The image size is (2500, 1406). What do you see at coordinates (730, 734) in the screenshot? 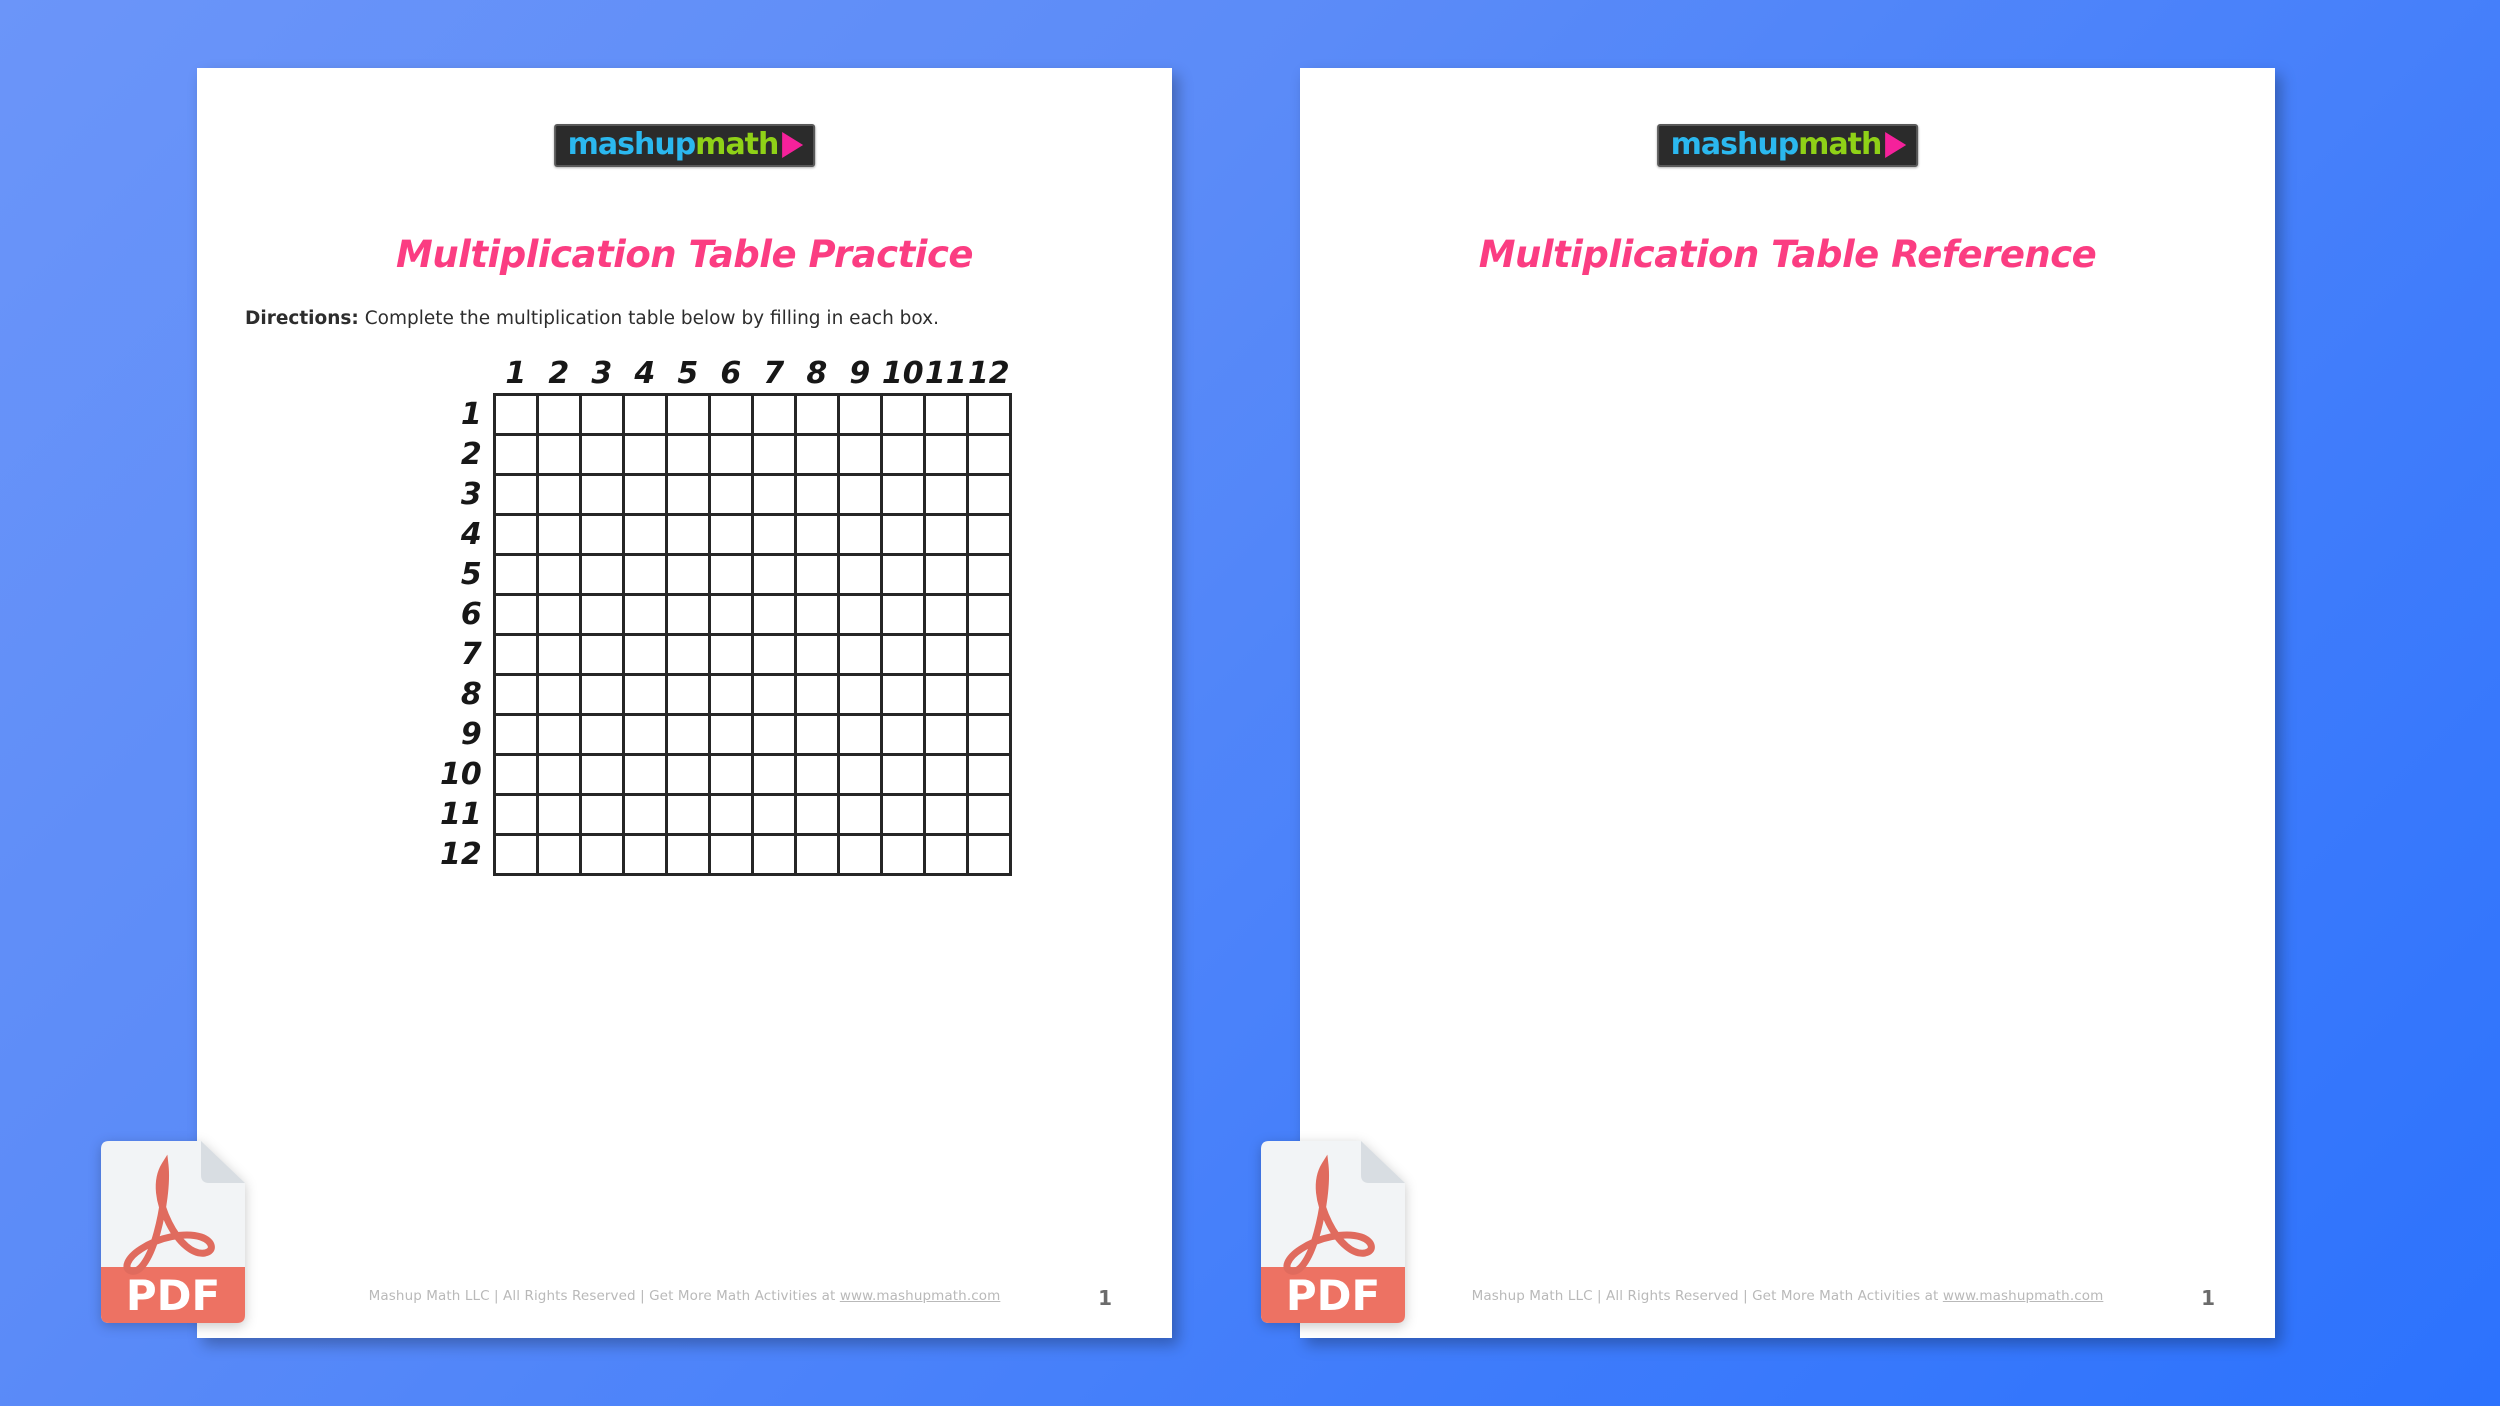
I see `practice-cell-9x6` at bounding box center [730, 734].